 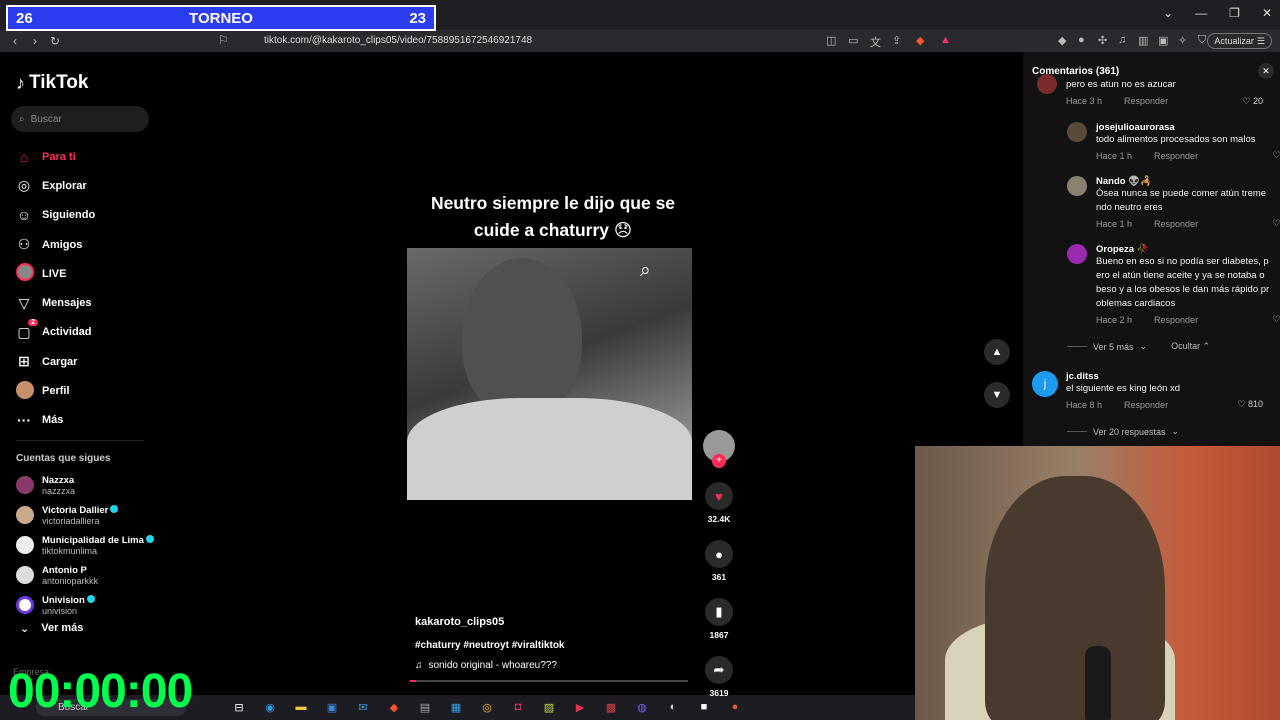 What do you see at coordinates (1102, 40) in the screenshot?
I see `puzzle-icon: ✣` at bounding box center [1102, 40].